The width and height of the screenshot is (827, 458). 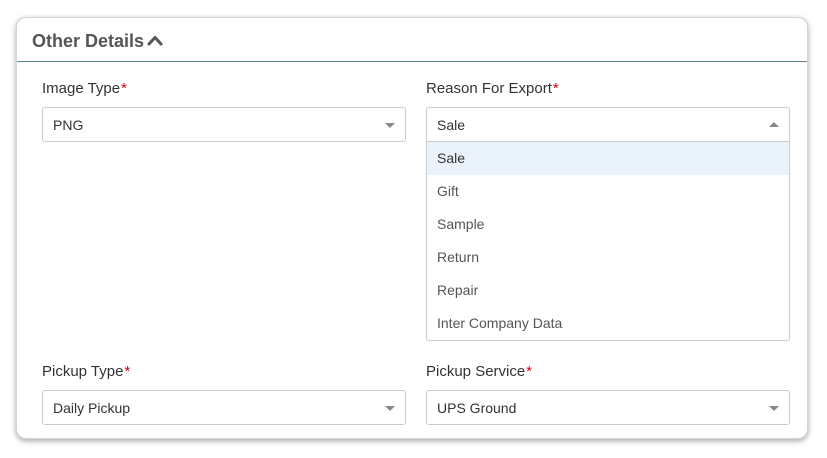 I want to click on pickup-type-value: Daily Pickup, so click(x=92, y=408).